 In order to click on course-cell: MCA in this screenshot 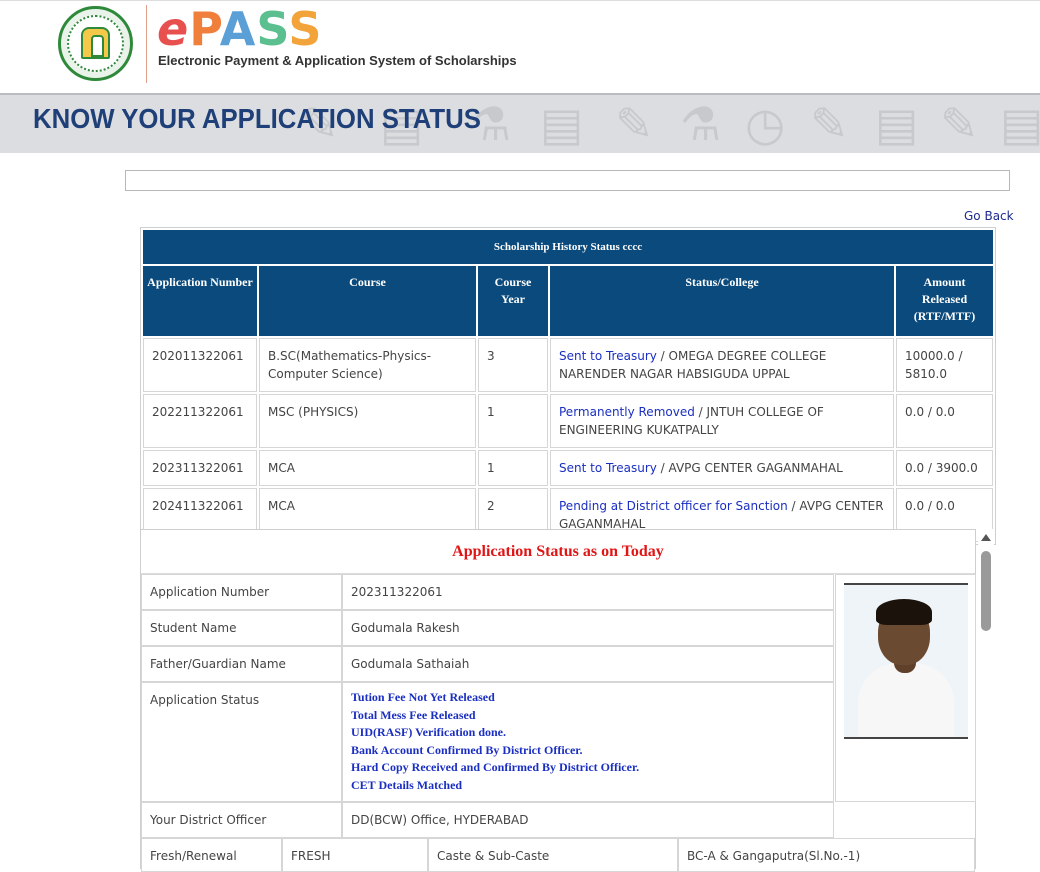, I will do `click(367, 468)`.